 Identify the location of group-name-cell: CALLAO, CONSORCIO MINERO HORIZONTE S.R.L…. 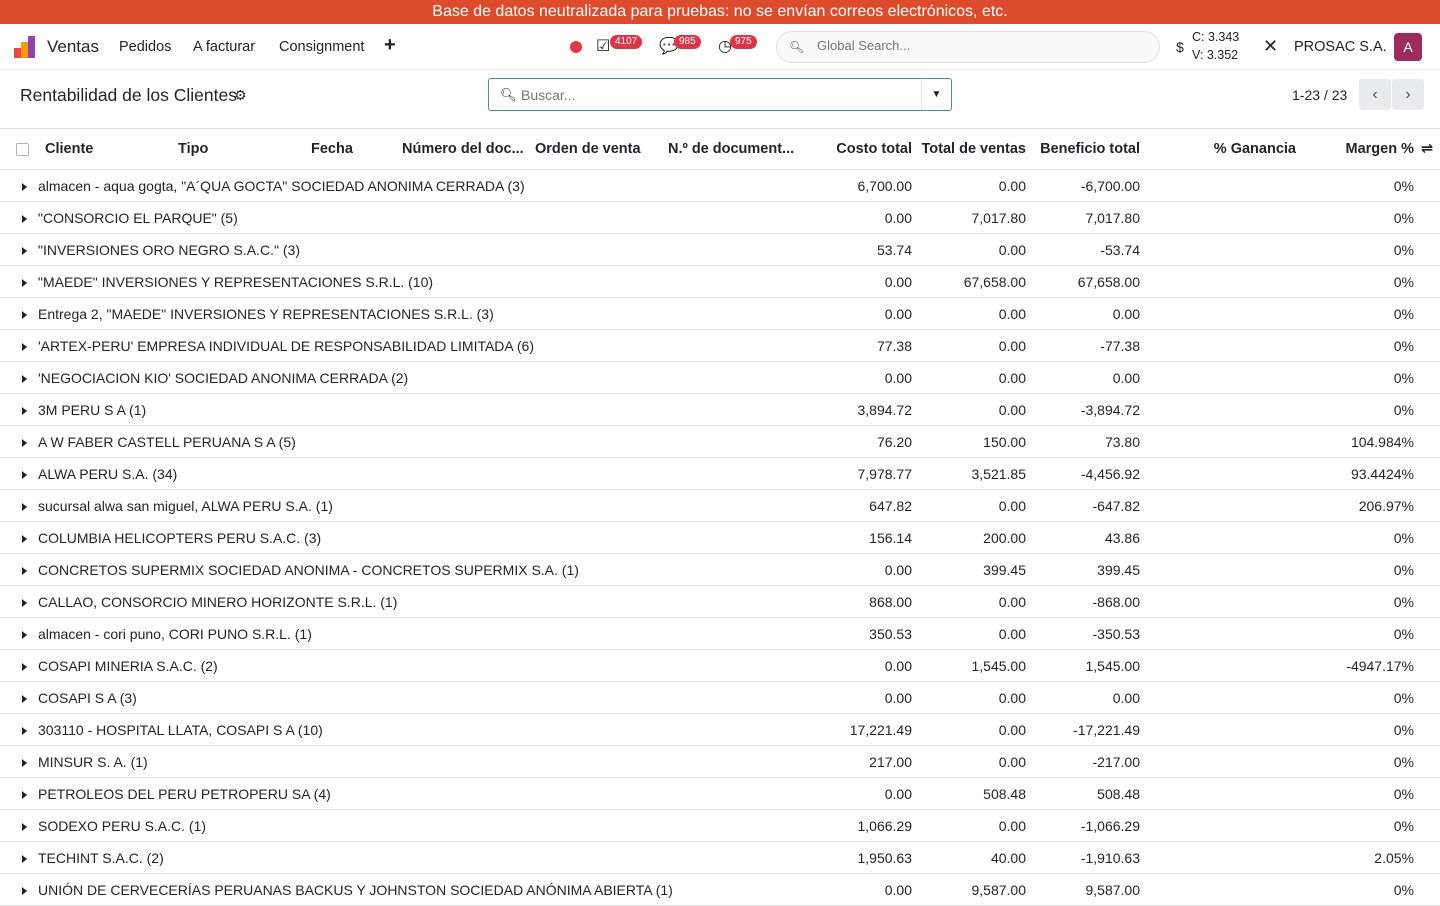
(399, 601).